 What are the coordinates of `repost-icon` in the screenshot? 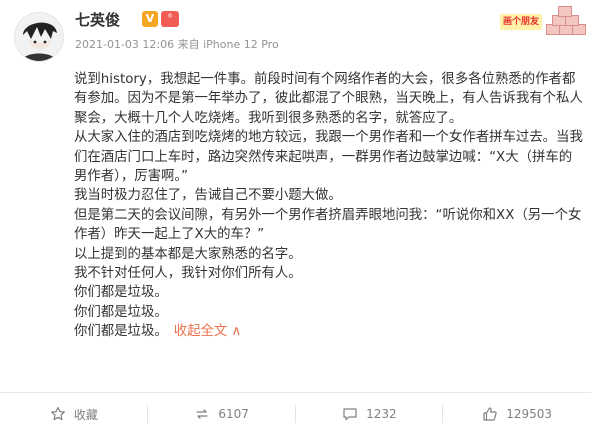 It's located at (202, 414).